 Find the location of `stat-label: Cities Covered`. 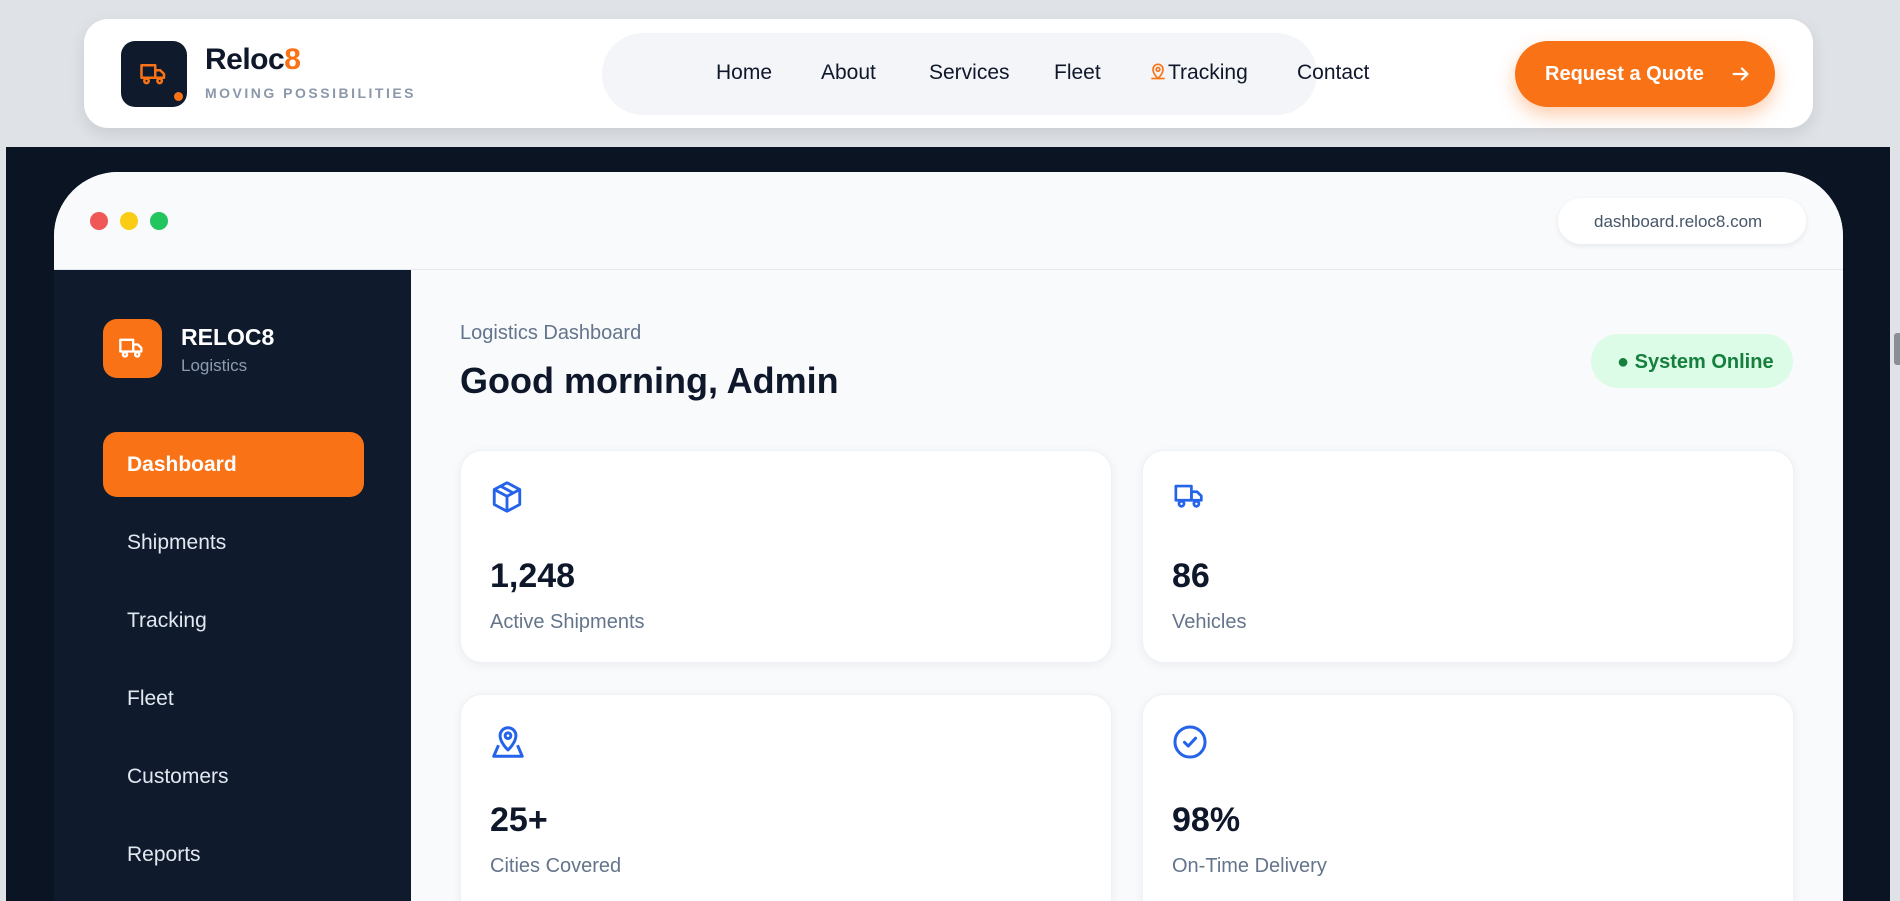

stat-label: Cities Covered is located at coordinates (556, 866).